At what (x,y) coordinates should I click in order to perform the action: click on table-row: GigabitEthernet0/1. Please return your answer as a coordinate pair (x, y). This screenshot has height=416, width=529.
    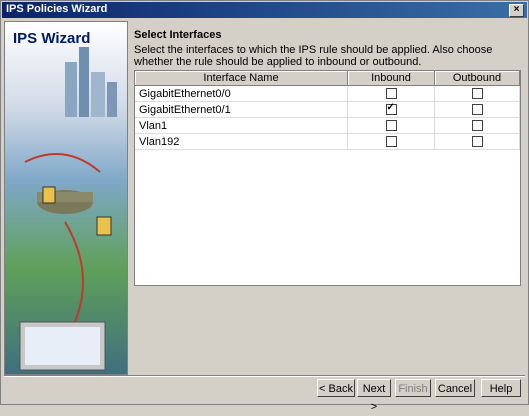
    Looking at the image, I should click on (327, 109).